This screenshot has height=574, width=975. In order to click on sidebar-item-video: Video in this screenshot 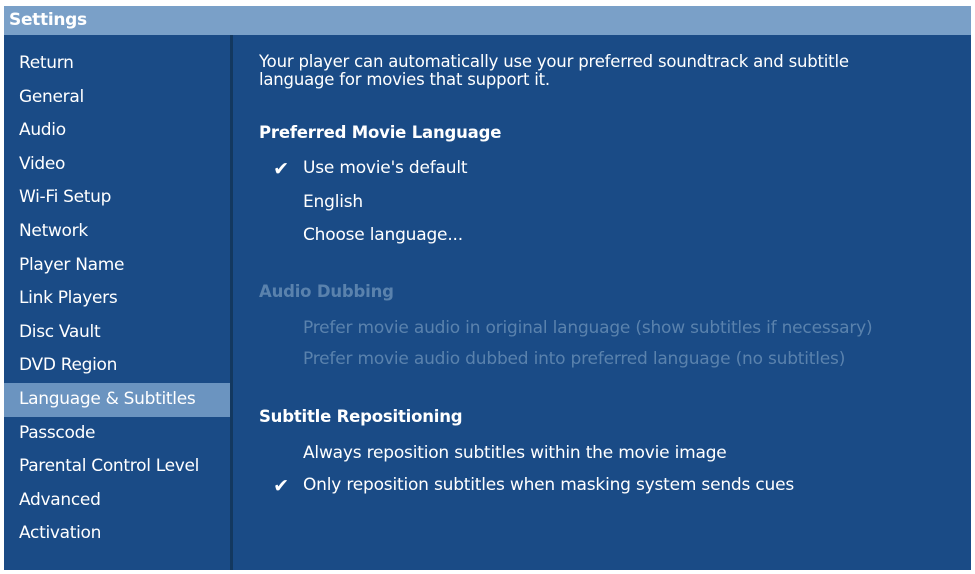, I will do `click(117, 165)`.